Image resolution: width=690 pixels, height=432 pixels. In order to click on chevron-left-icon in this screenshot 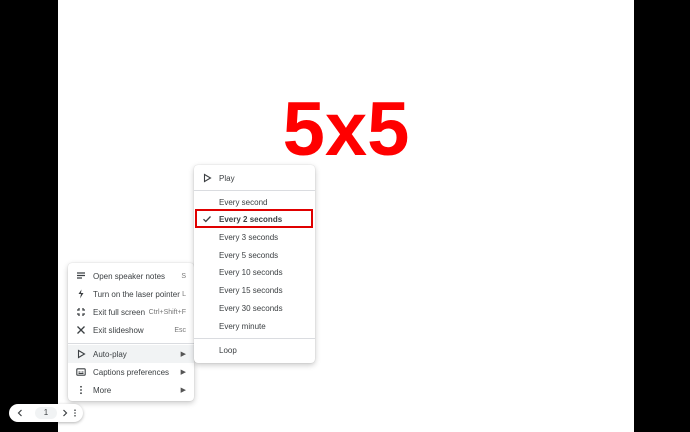, I will do `click(19, 413)`.